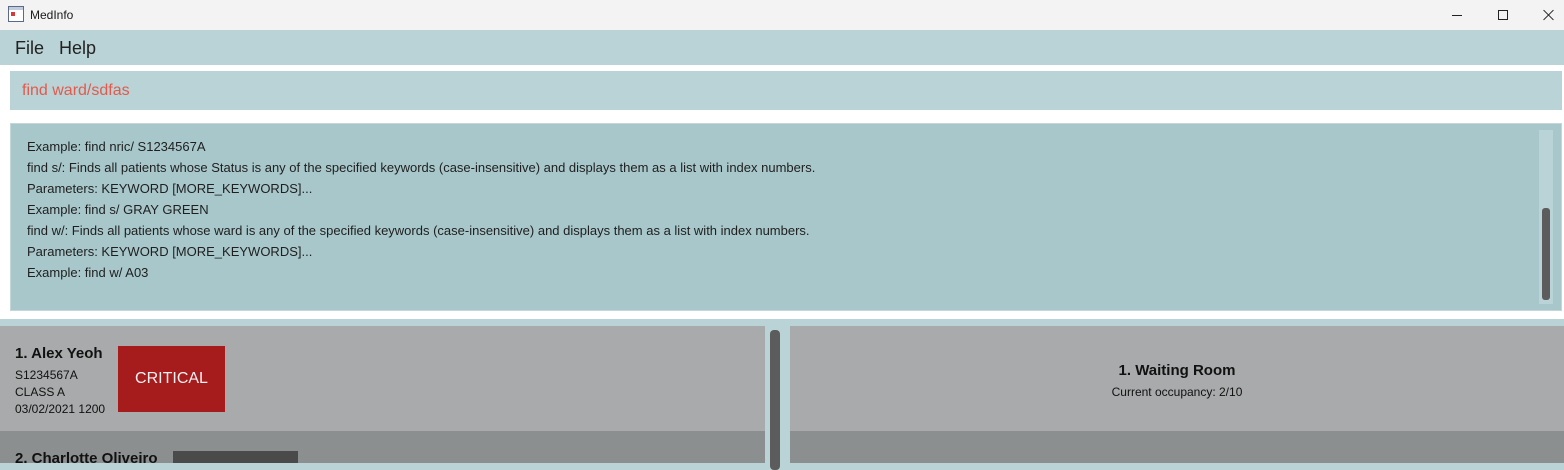  I want to click on maximize-icon, so click(1503, 15).